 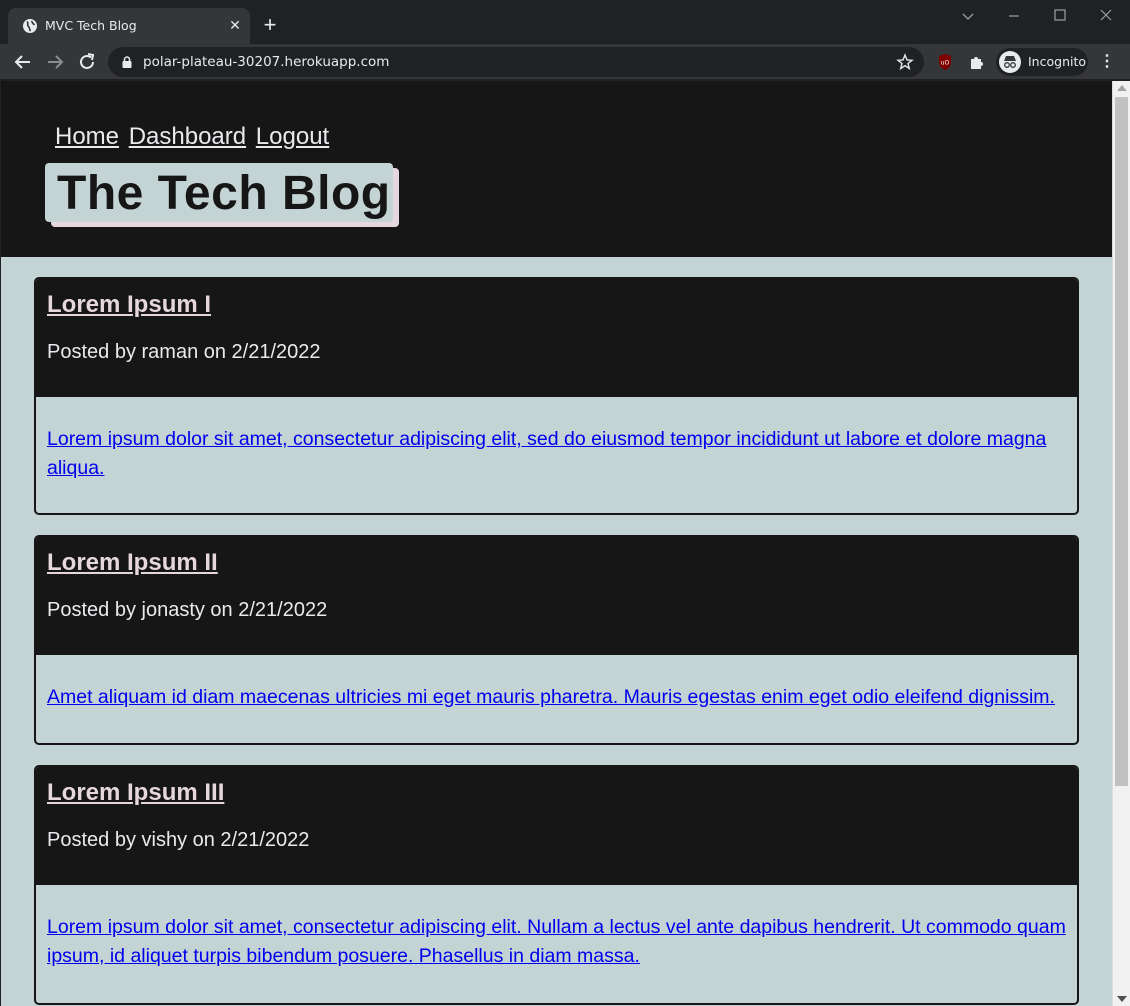 What do you see at coordinates (23, 62) in the screenshot?
I see `back-arrow-icon` at bounding box center [23, 62].